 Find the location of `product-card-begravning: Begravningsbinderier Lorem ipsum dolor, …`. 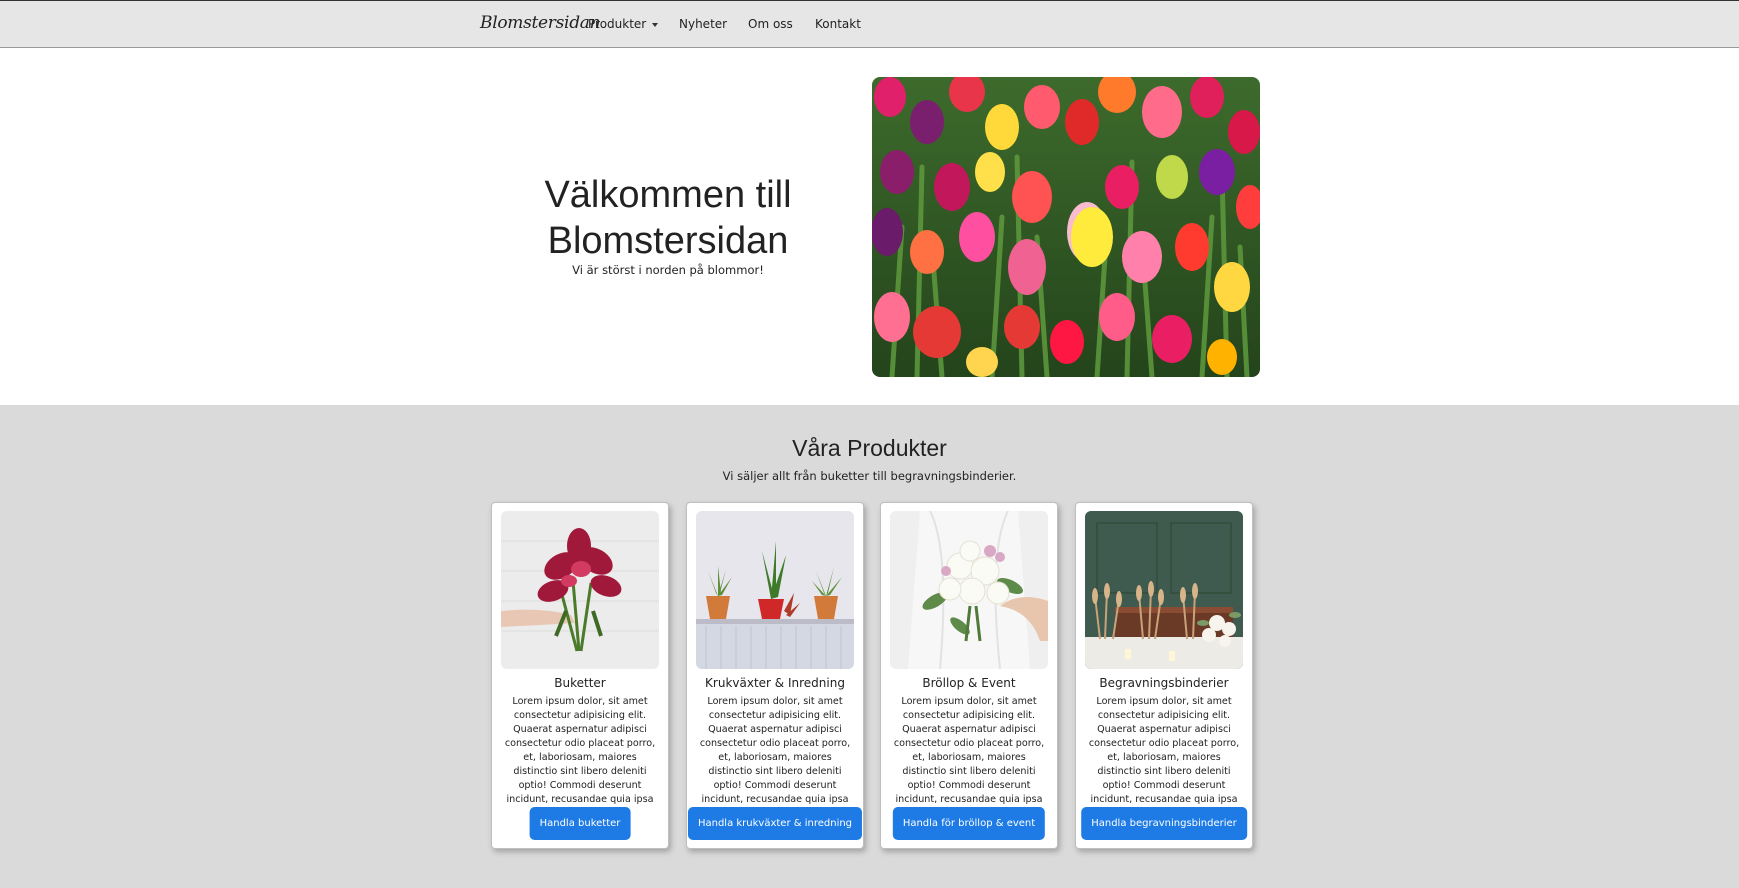

product-card-begravning: Begravningsbinderier Lorem ipsum dolor, … is located at coordinates (1164, 675).